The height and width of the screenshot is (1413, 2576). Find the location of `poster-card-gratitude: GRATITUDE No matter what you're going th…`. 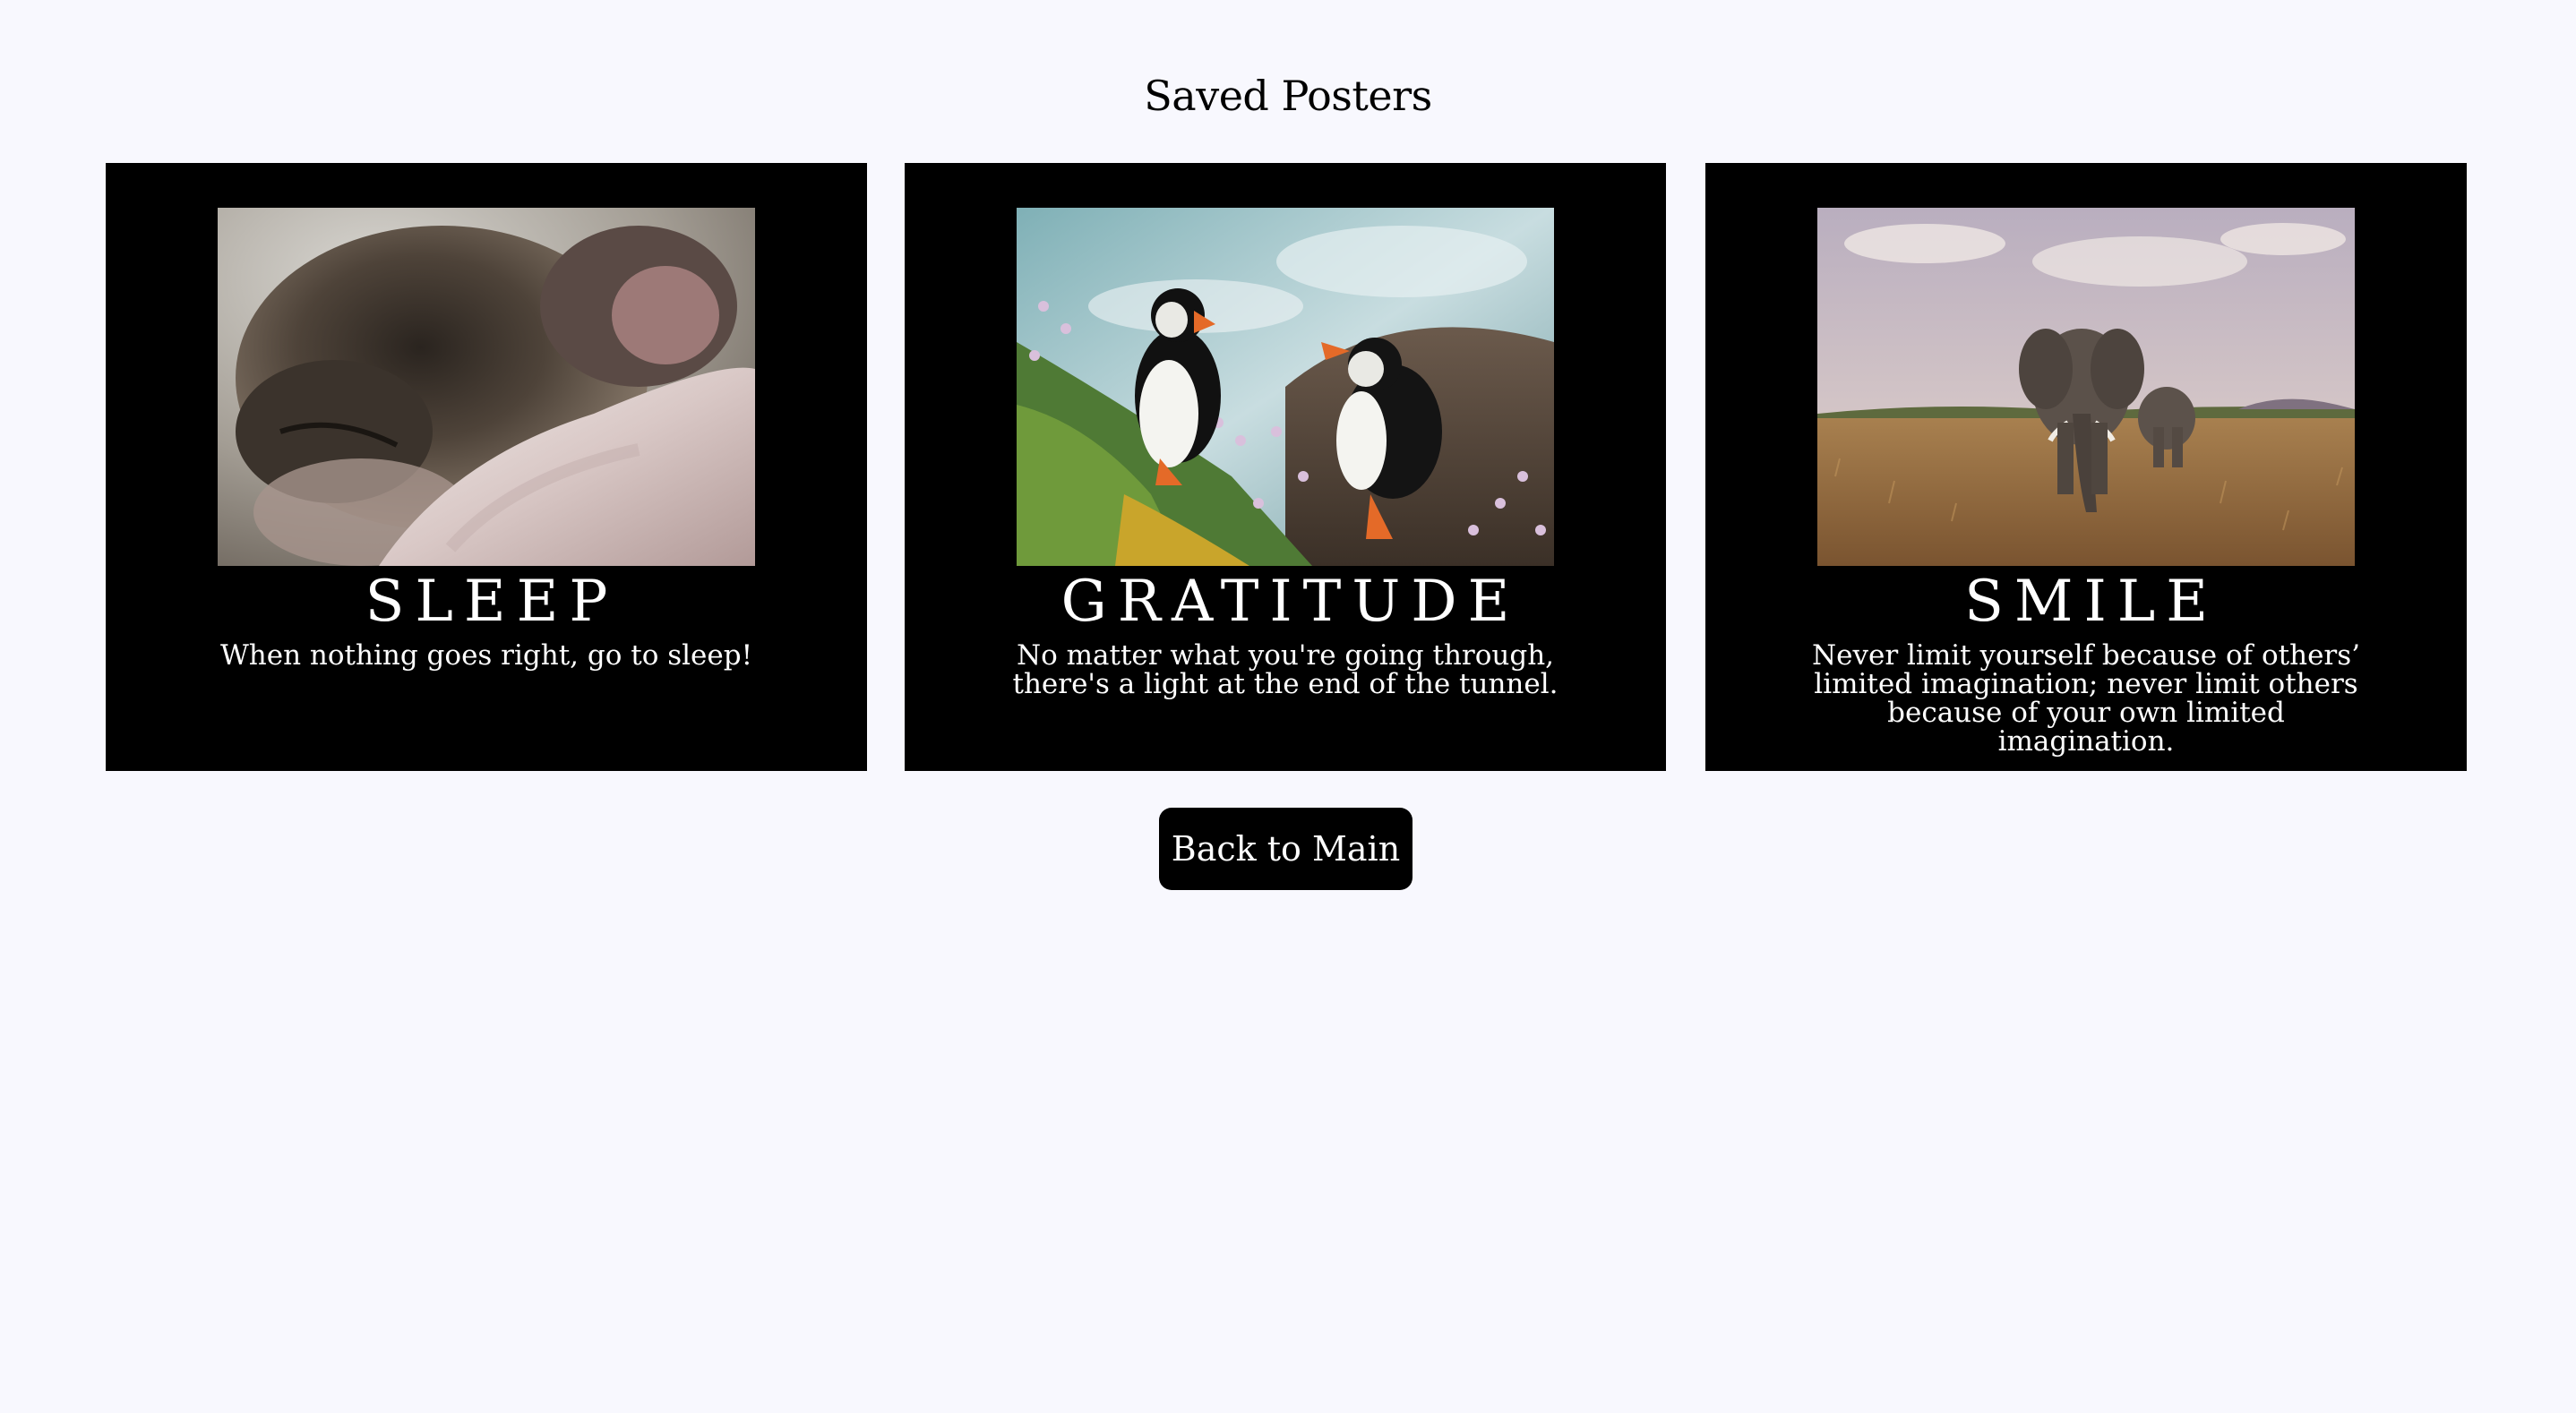

poster-card-gratitude: GRATITUDE No matter what you're going th… is located at coordinates (1285, 467).